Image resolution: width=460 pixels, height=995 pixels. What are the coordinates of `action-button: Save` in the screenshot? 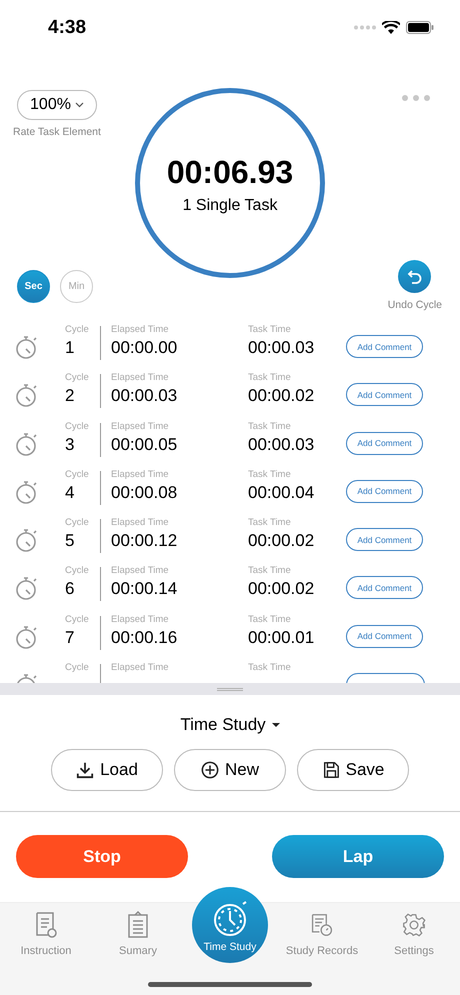 It's located at (353, 770).